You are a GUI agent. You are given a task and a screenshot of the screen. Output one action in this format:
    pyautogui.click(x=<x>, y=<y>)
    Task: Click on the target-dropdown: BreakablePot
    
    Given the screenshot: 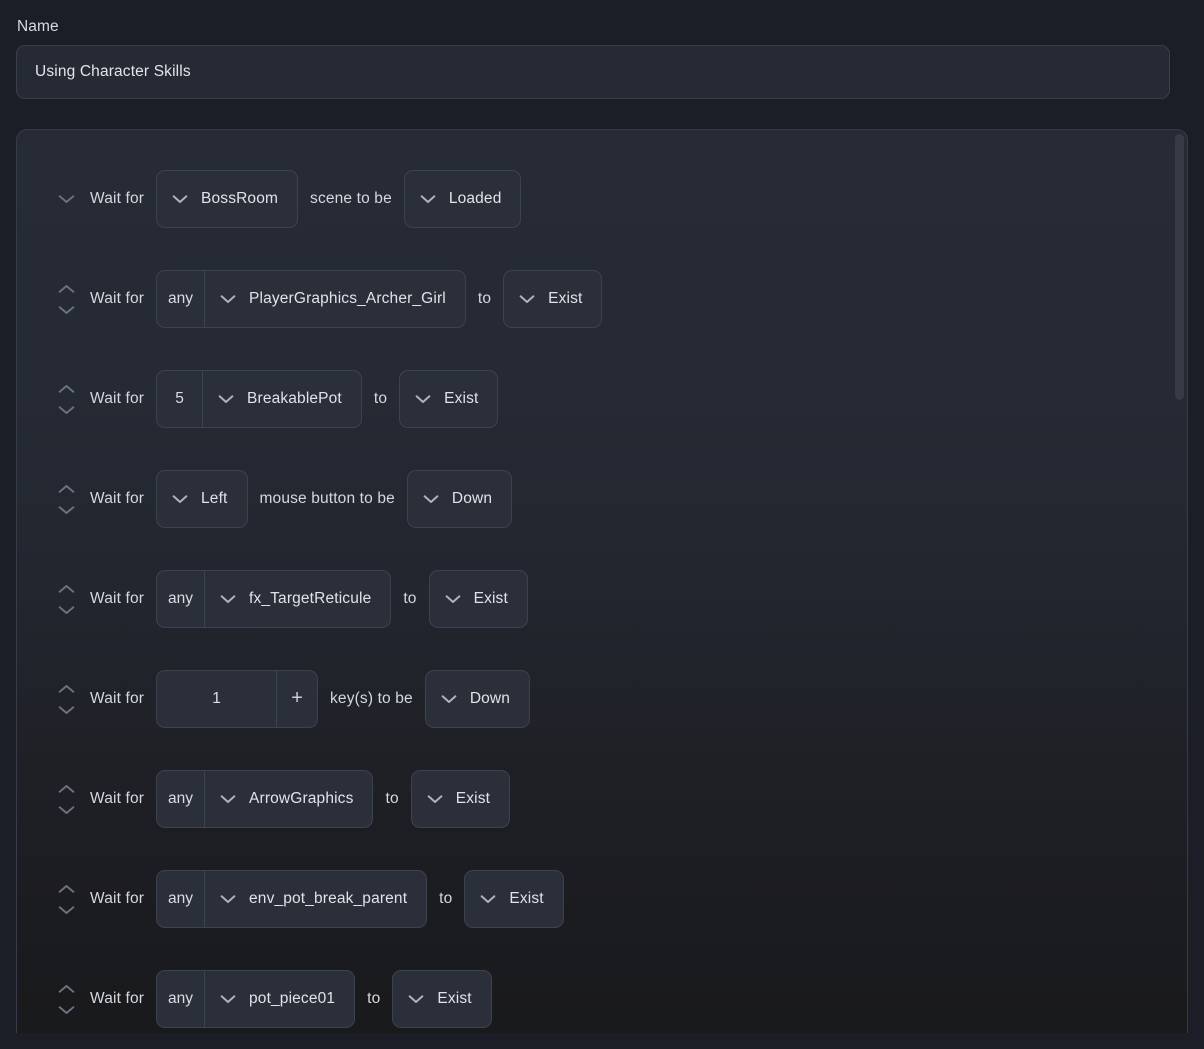 What is the action you would take?
    pyautogui.click(x=282, y=399)
    